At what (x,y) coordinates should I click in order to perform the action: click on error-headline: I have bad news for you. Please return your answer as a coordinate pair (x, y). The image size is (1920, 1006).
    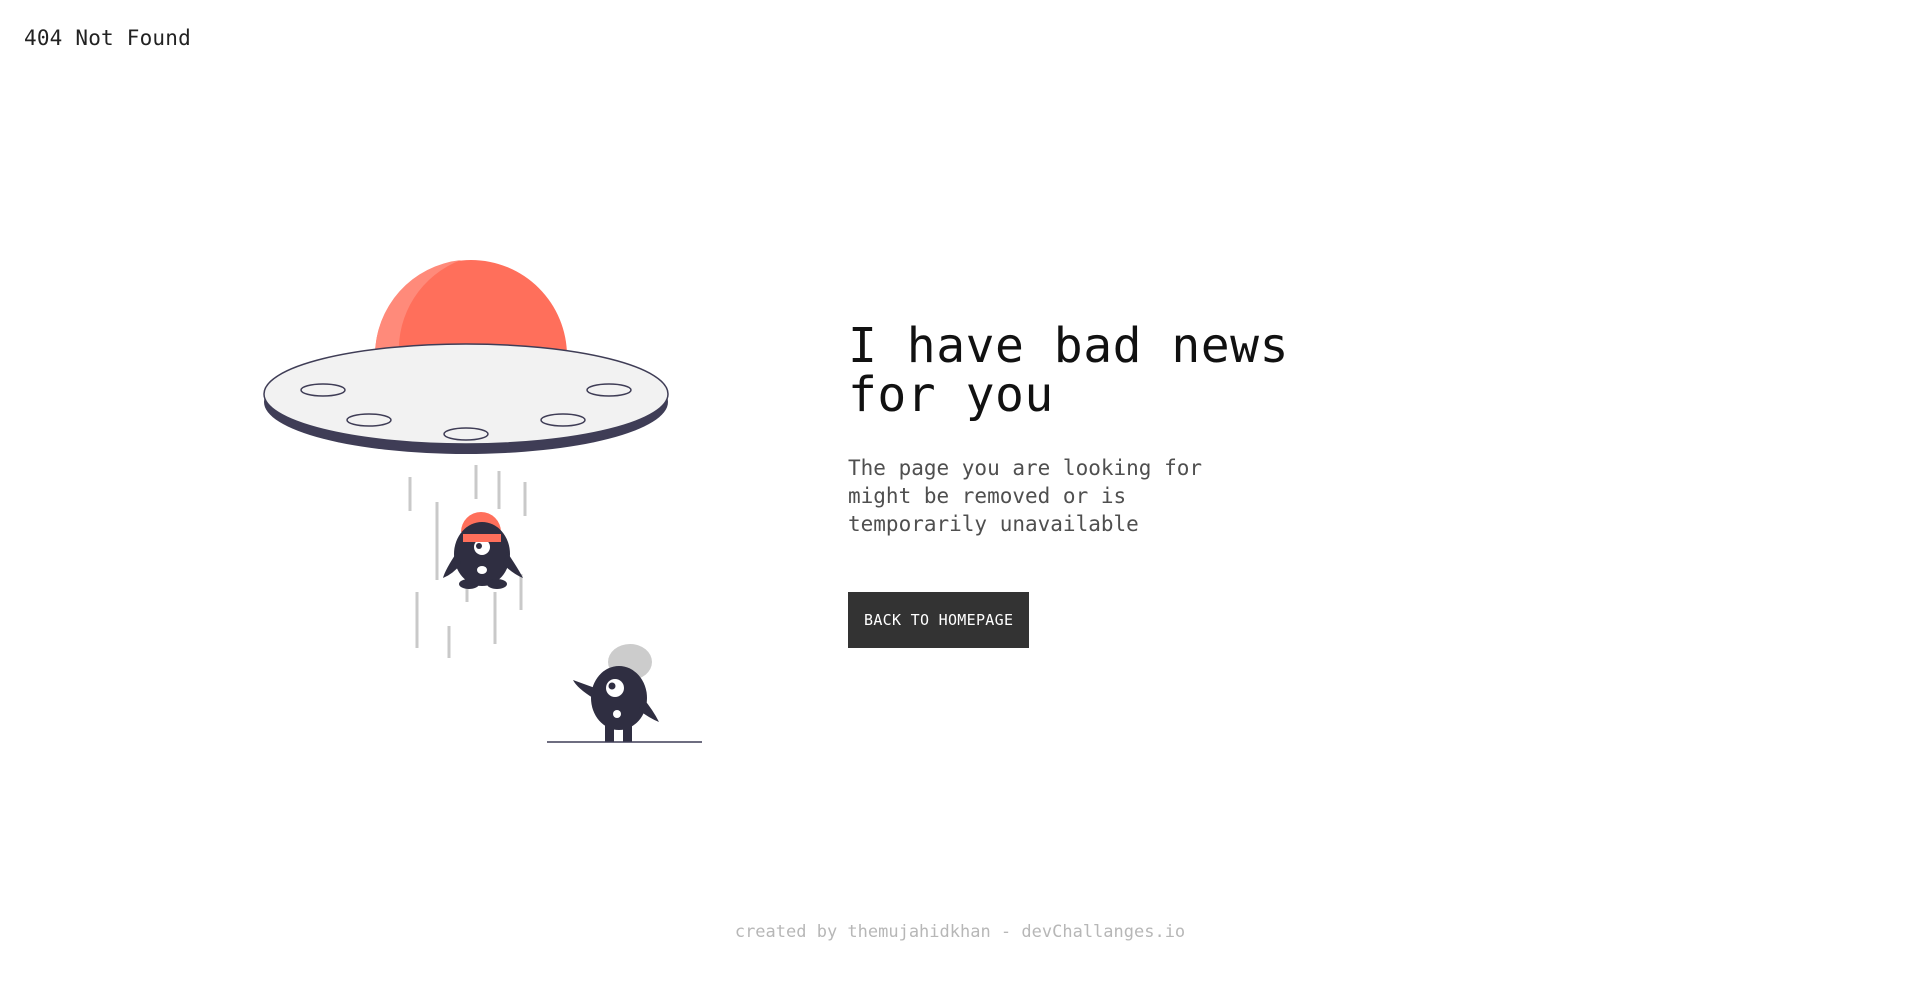
    Looking at the image, I should click on (1068, 370).